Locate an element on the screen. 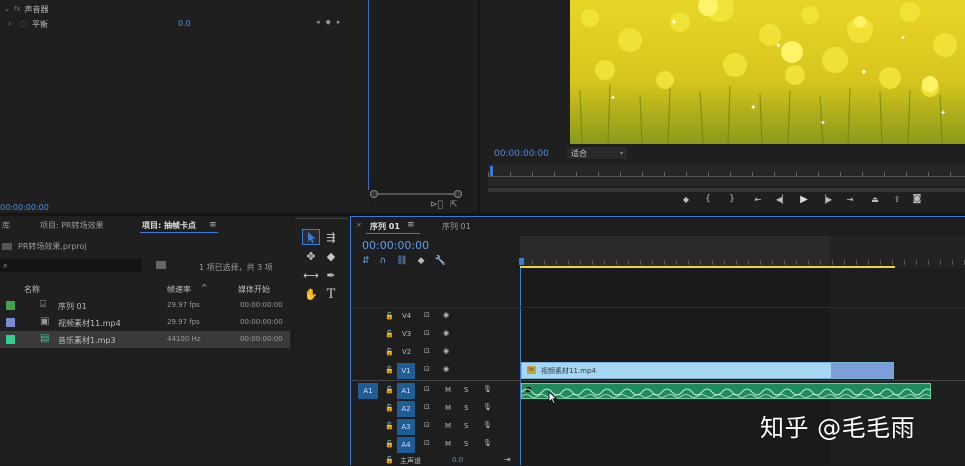 Image resolution: width=965 pixels, height=466 pixels. chevron-right-icon: › is located at coordinates (9, 23).